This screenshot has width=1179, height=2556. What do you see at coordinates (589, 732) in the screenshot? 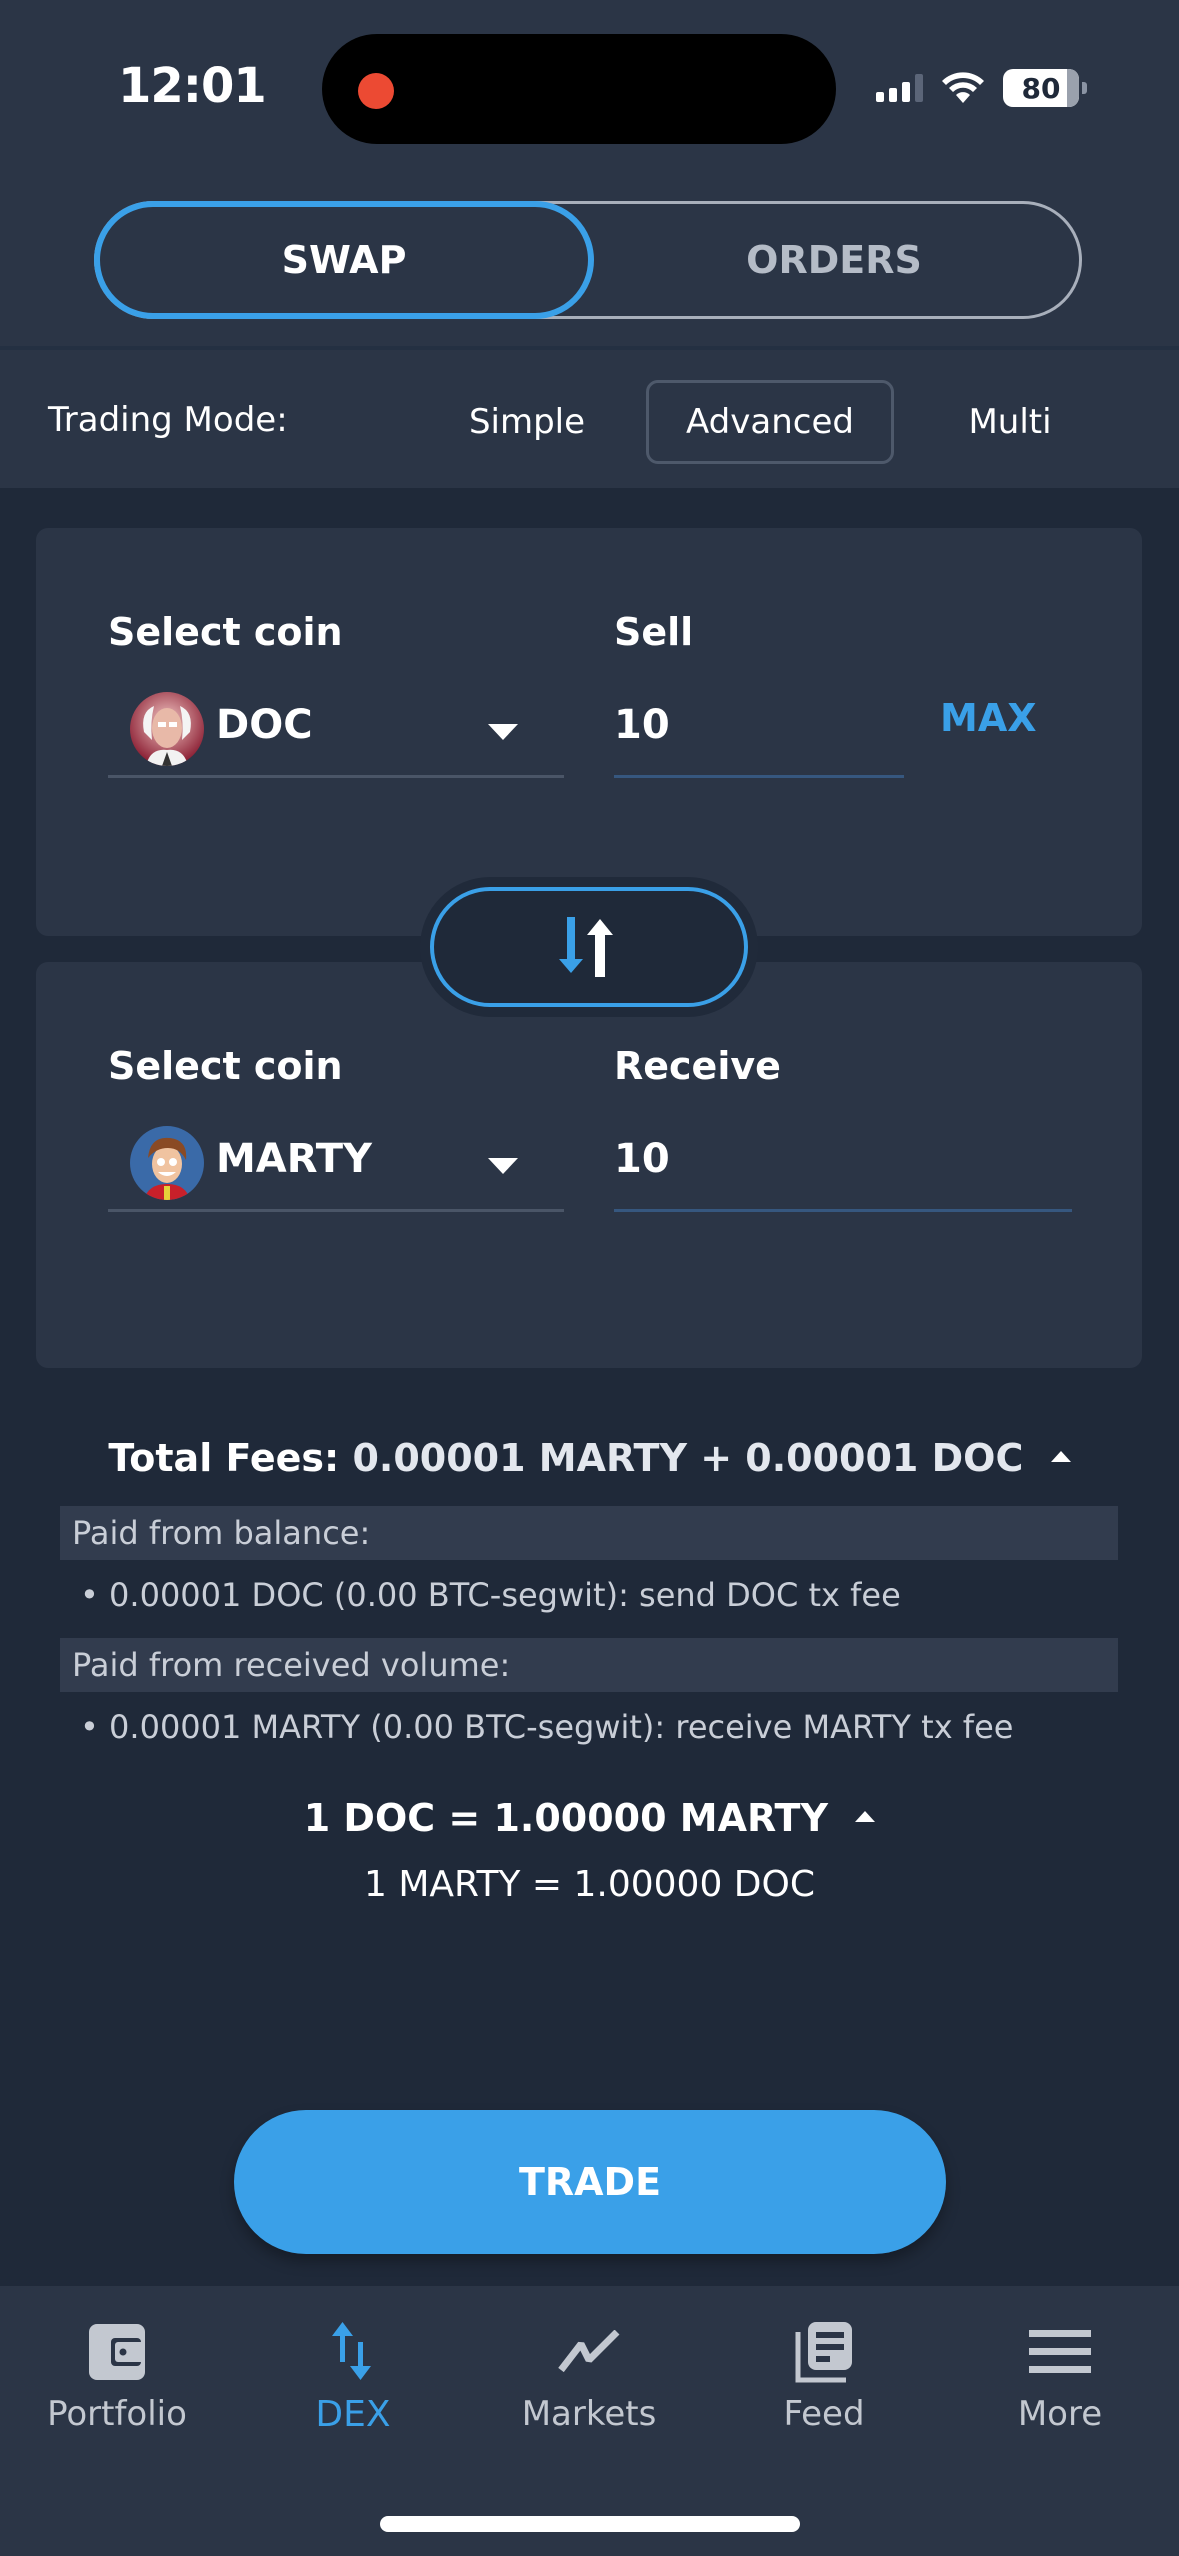
I see `sell-card: Select coin DOC Sell 10 MAX` at bounding box center [589, 732].